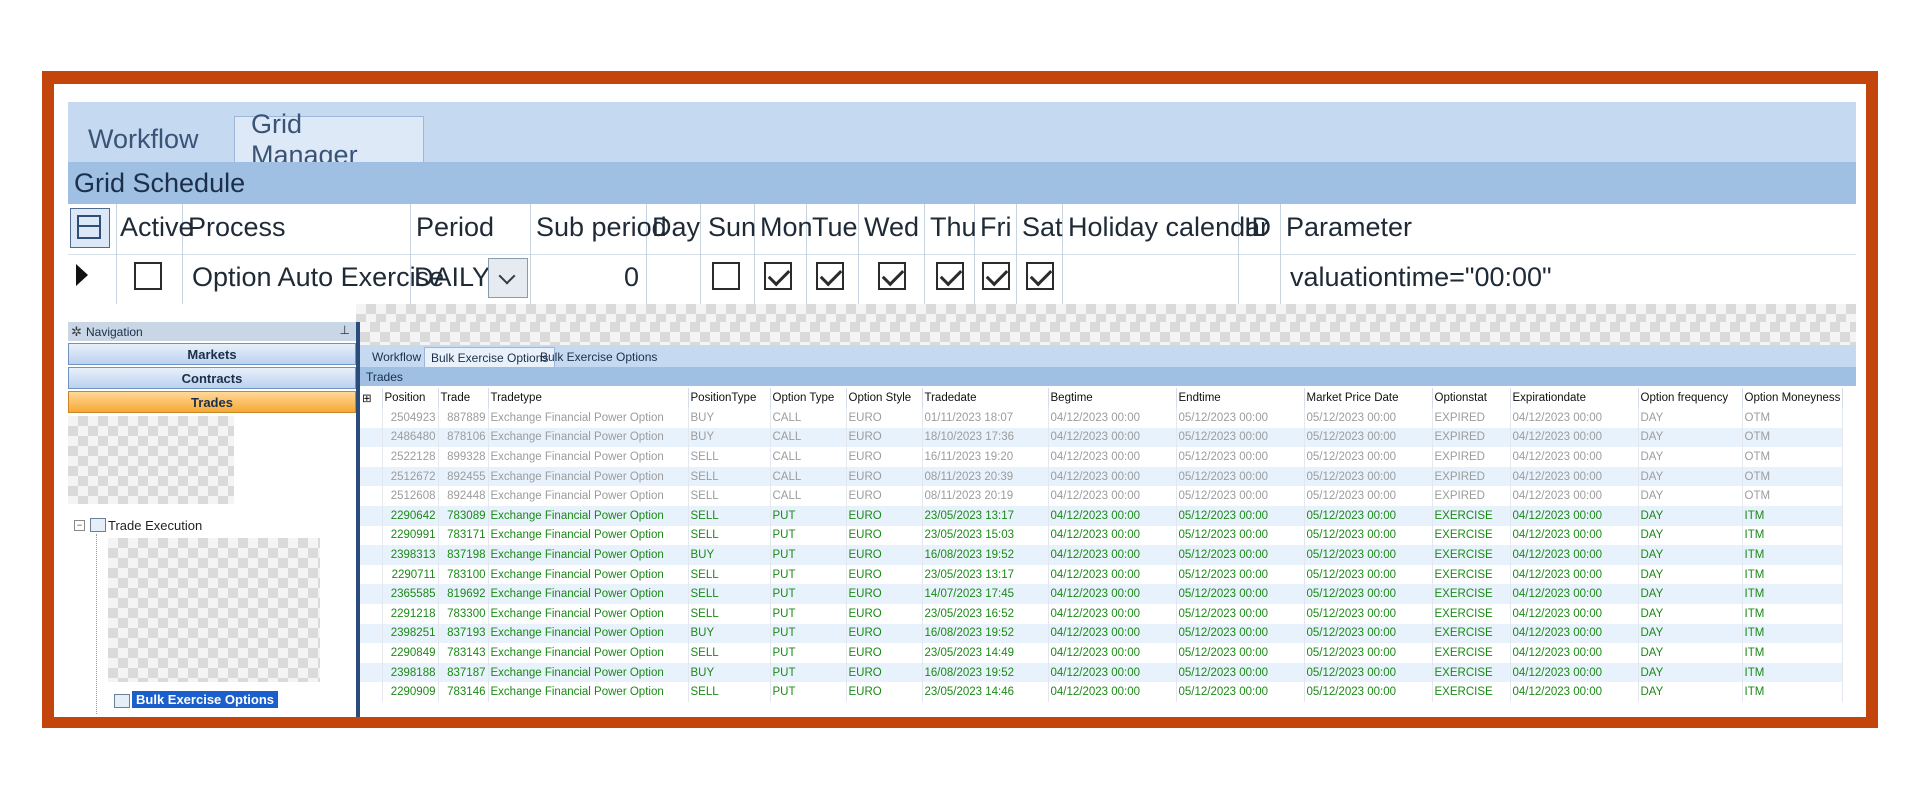 The height and width of the screenshot is (800, 1920). I want to click on tab-bulk-exercise-options-2: Bulk Exercise Options, so click(598, 357).